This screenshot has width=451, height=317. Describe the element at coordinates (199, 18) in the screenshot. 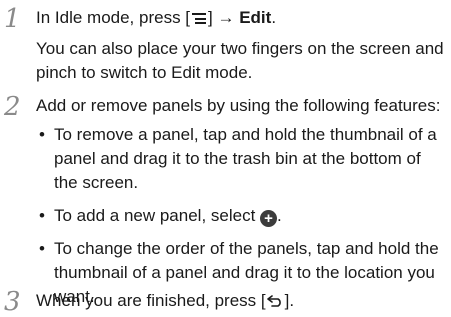

I see `menu-key-icon` at that location.